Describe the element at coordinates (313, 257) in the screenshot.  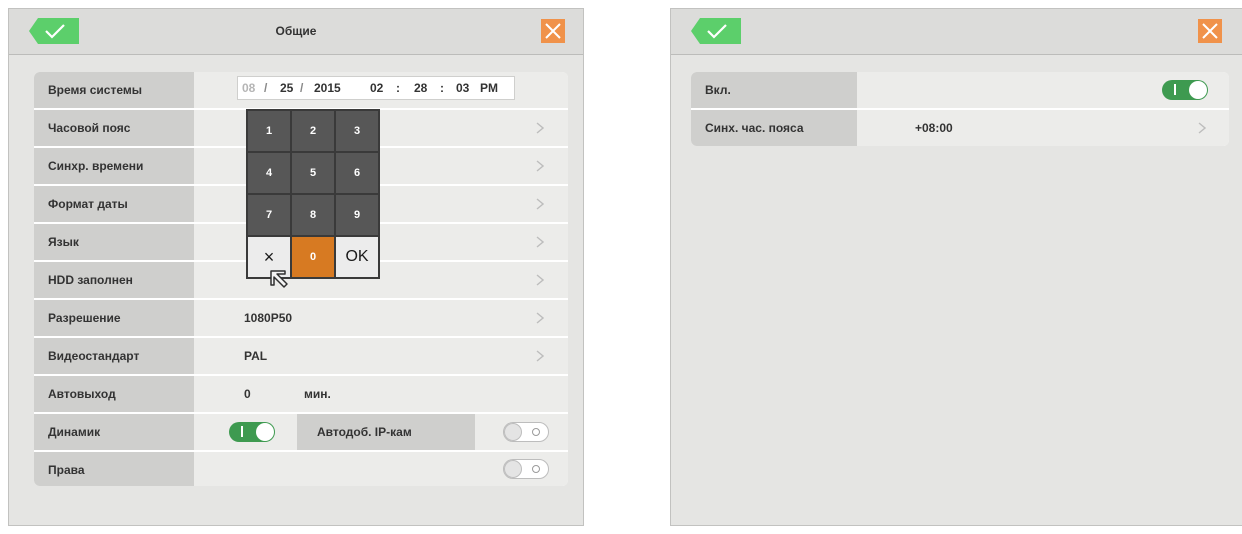
I see `key-0: 0` at that location.